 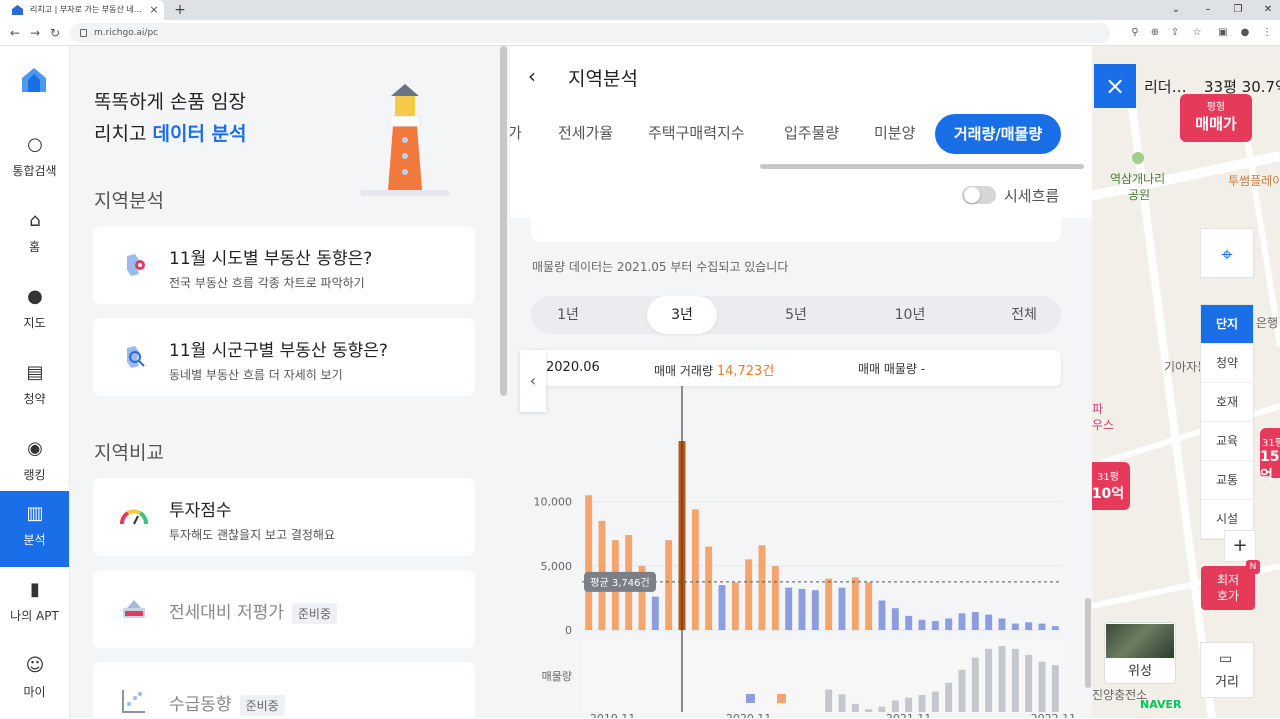 I want to click on nav-item-my-apt: ▮ 나의 APT, so click(x=34, y=605).